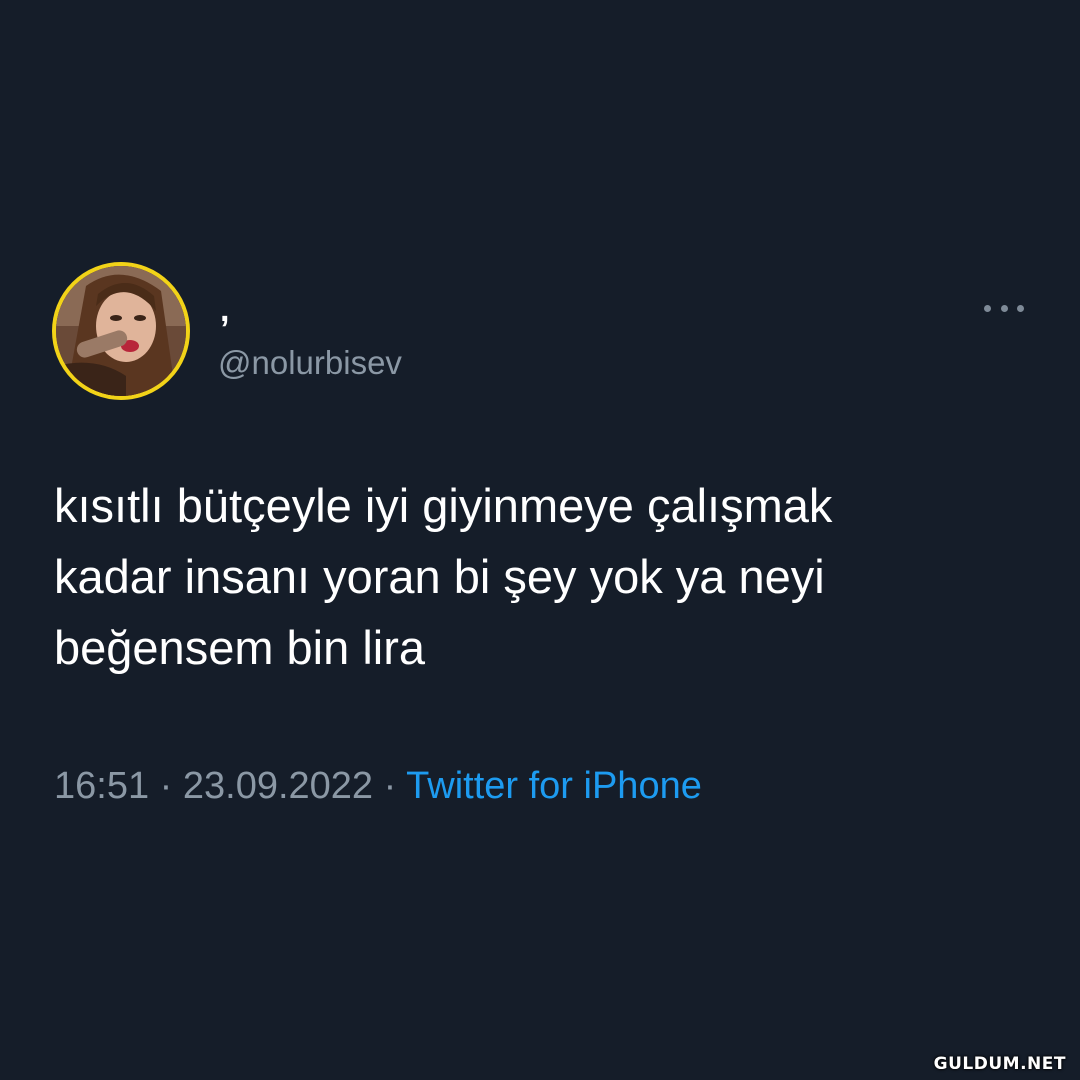  I want to click on more-options-icon, so click(1004, 308).